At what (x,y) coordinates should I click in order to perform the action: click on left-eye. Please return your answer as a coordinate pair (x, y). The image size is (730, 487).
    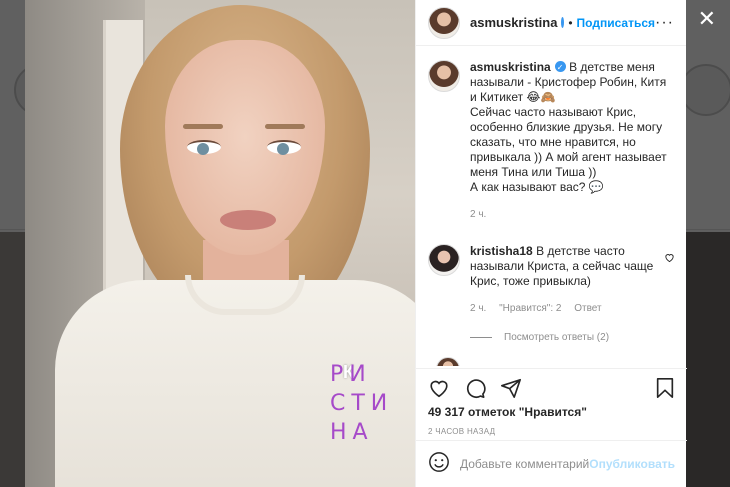
    Looking at the image, I should click on (204, 147).